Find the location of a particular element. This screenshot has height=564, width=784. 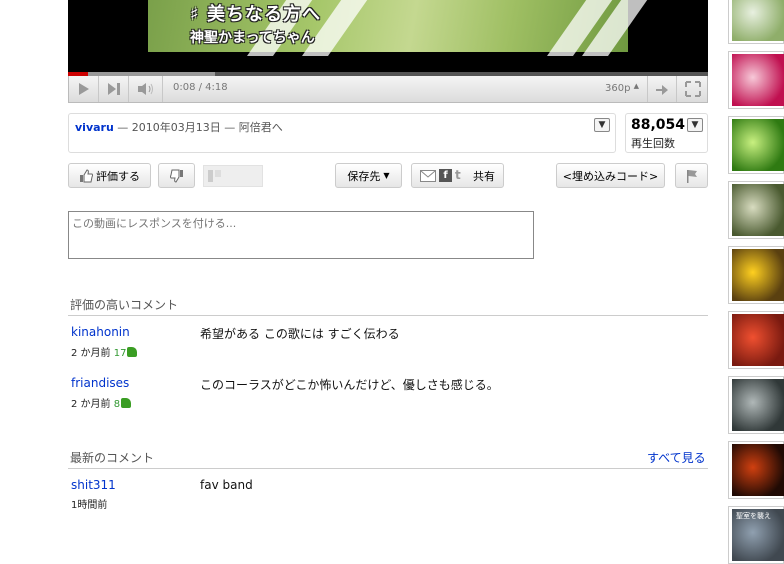

embed-button: <埋め込みコード> is located at coordinates (610, 175).